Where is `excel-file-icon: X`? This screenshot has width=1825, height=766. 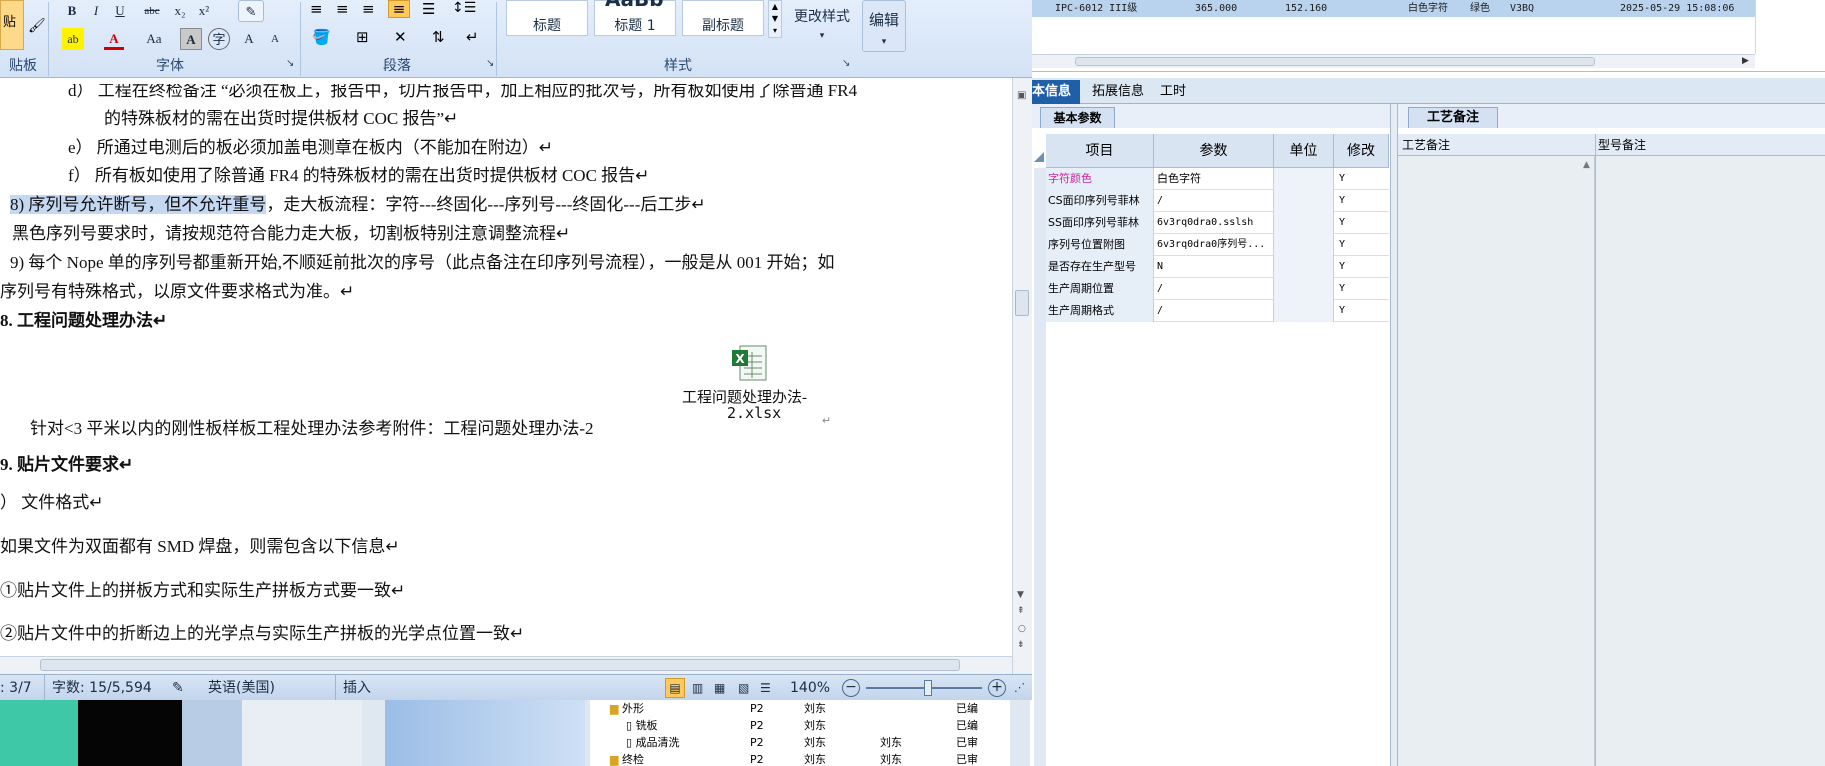 excel-file-icon: X is located at coordinates (750, 364).